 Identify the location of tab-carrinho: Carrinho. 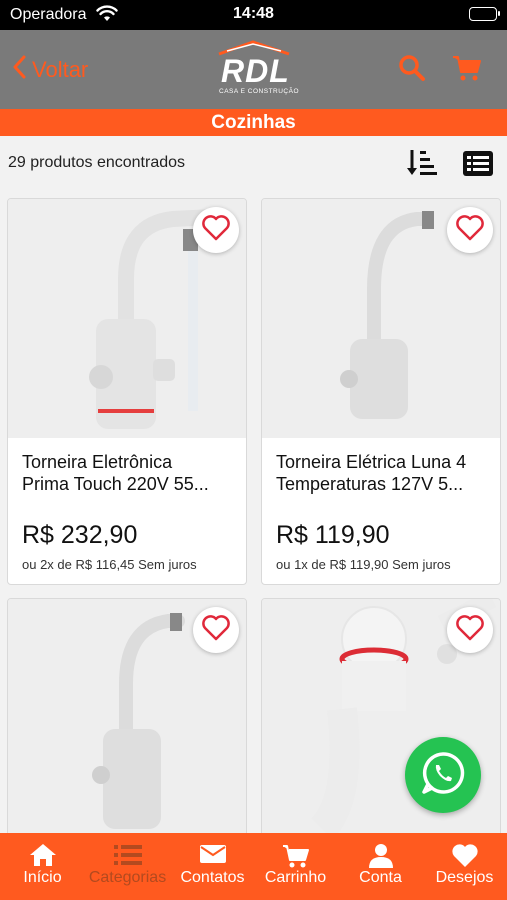
(295, 866).